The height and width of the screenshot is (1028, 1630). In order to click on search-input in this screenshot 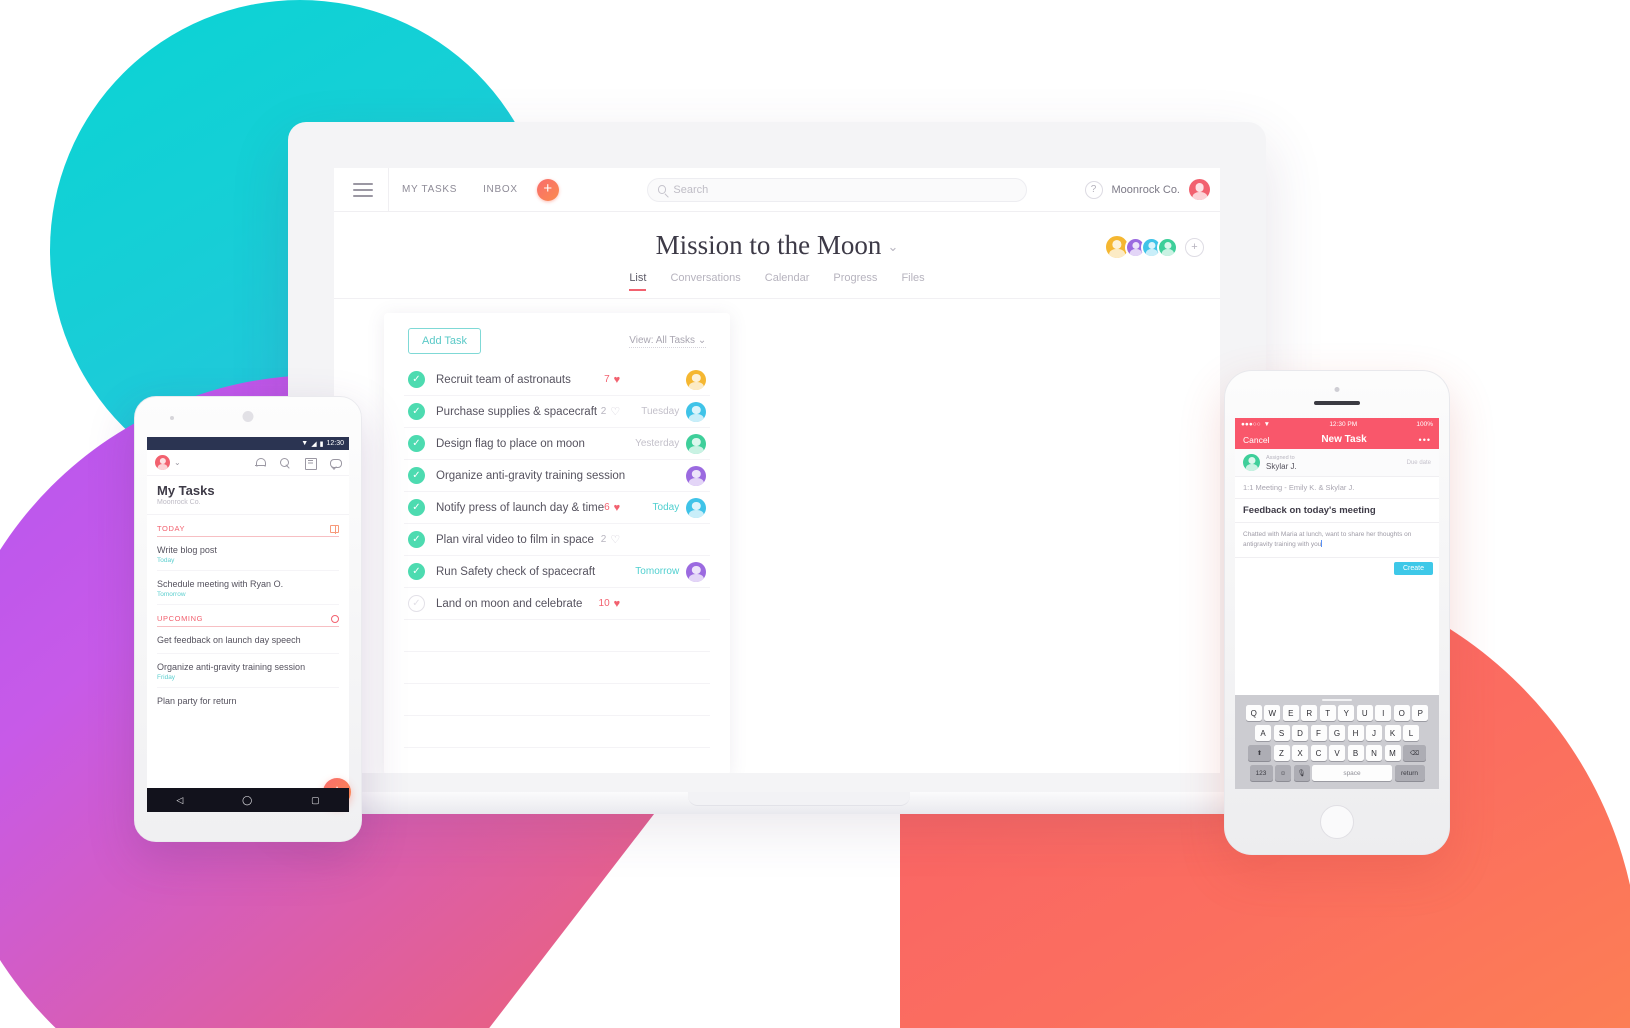, I will do `click(844, 189)`.